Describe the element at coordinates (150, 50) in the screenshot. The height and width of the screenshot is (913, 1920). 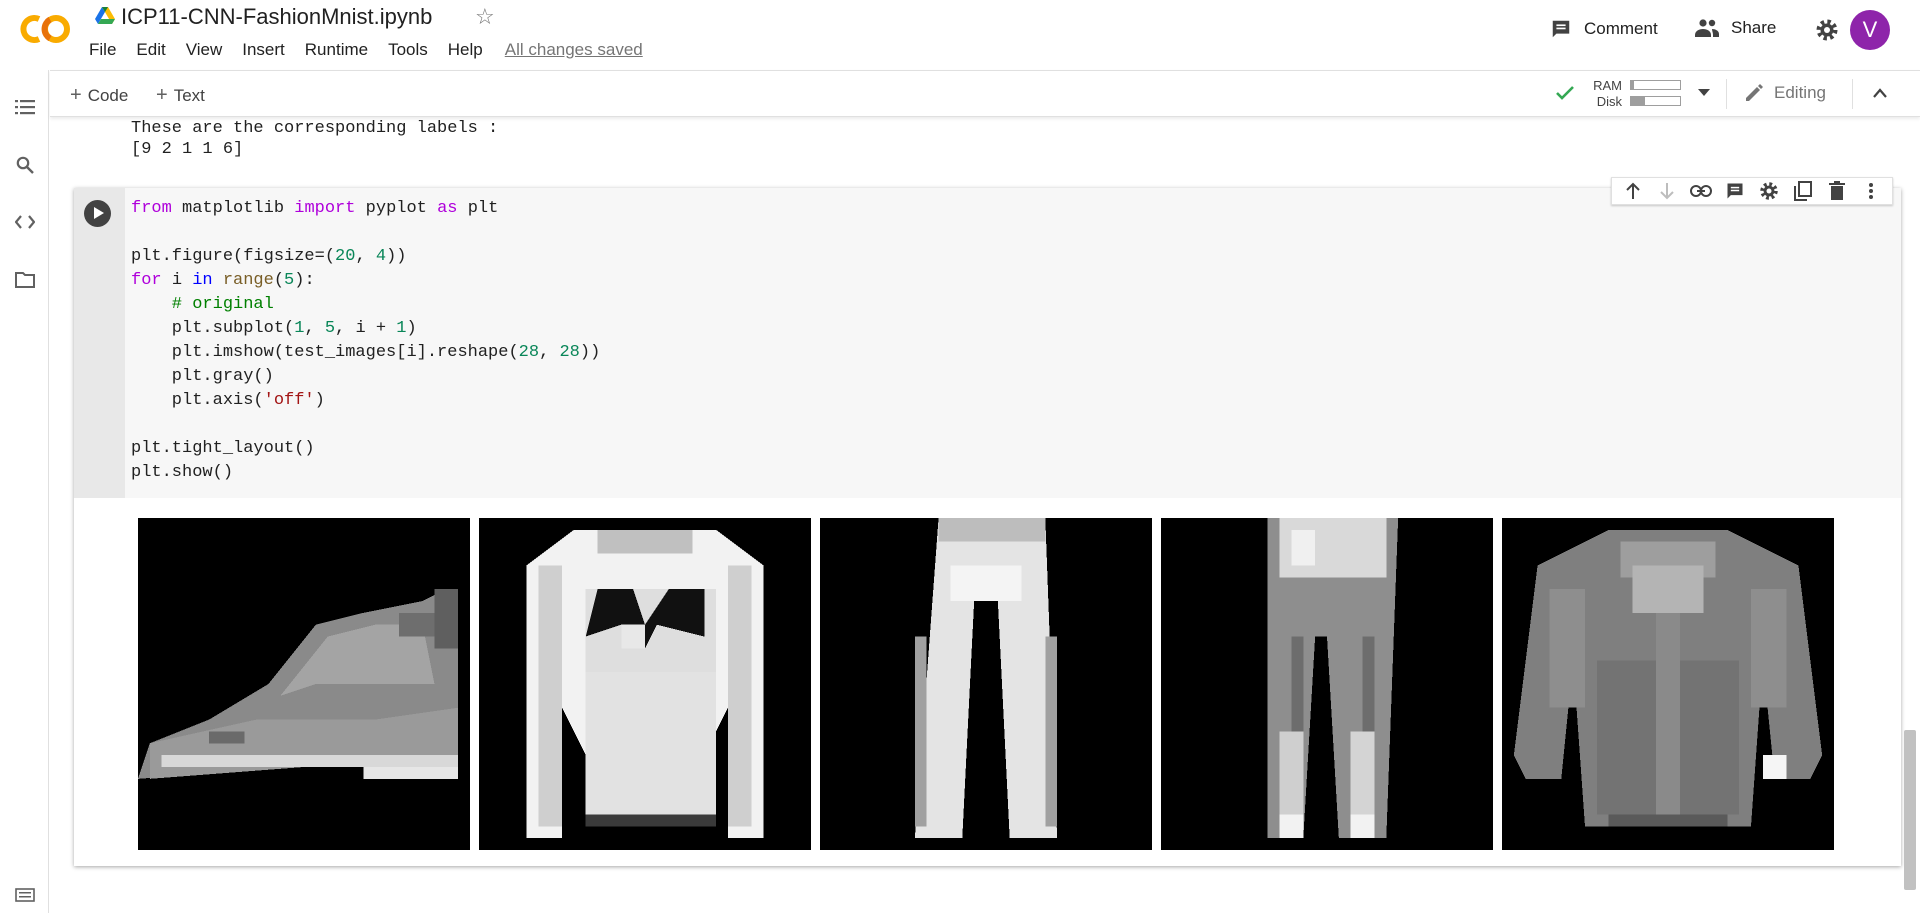
I see `menu-edit: Edit` at that location.